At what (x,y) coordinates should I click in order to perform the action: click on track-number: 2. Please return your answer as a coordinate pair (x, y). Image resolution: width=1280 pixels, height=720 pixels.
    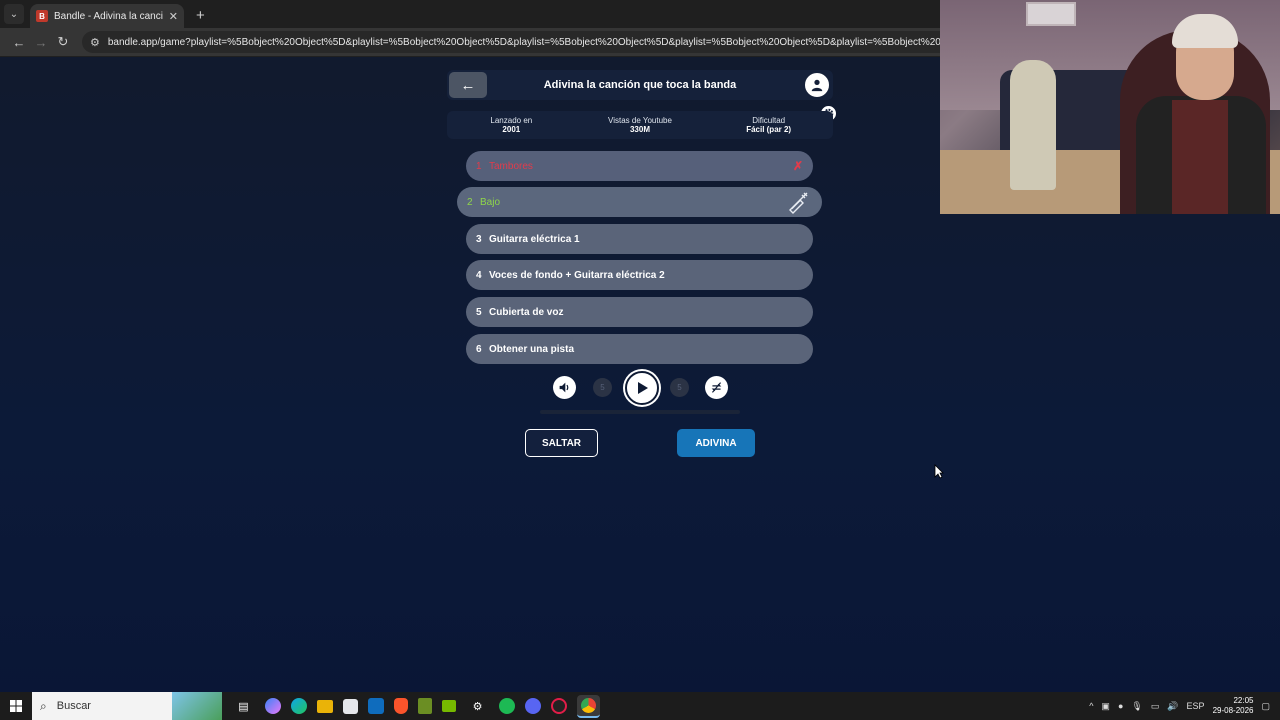
    Looking at the image, I should click on (470, 202).